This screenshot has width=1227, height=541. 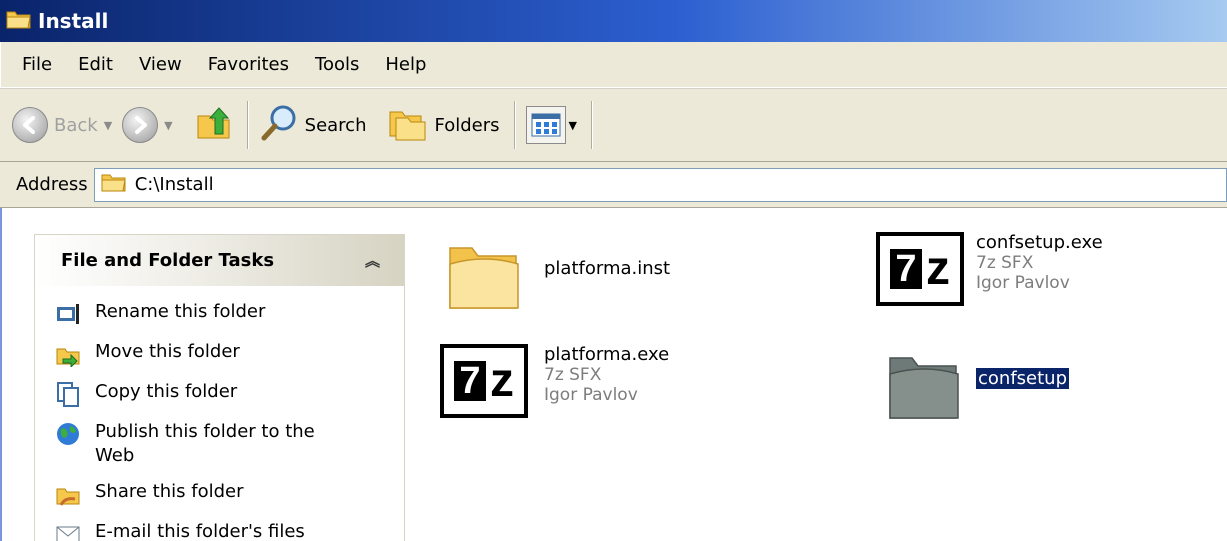 What do you see at coordinates (1022, 378) in the screenshot?
I see `file-name: confsetup` at bounding box center [1022, 378].